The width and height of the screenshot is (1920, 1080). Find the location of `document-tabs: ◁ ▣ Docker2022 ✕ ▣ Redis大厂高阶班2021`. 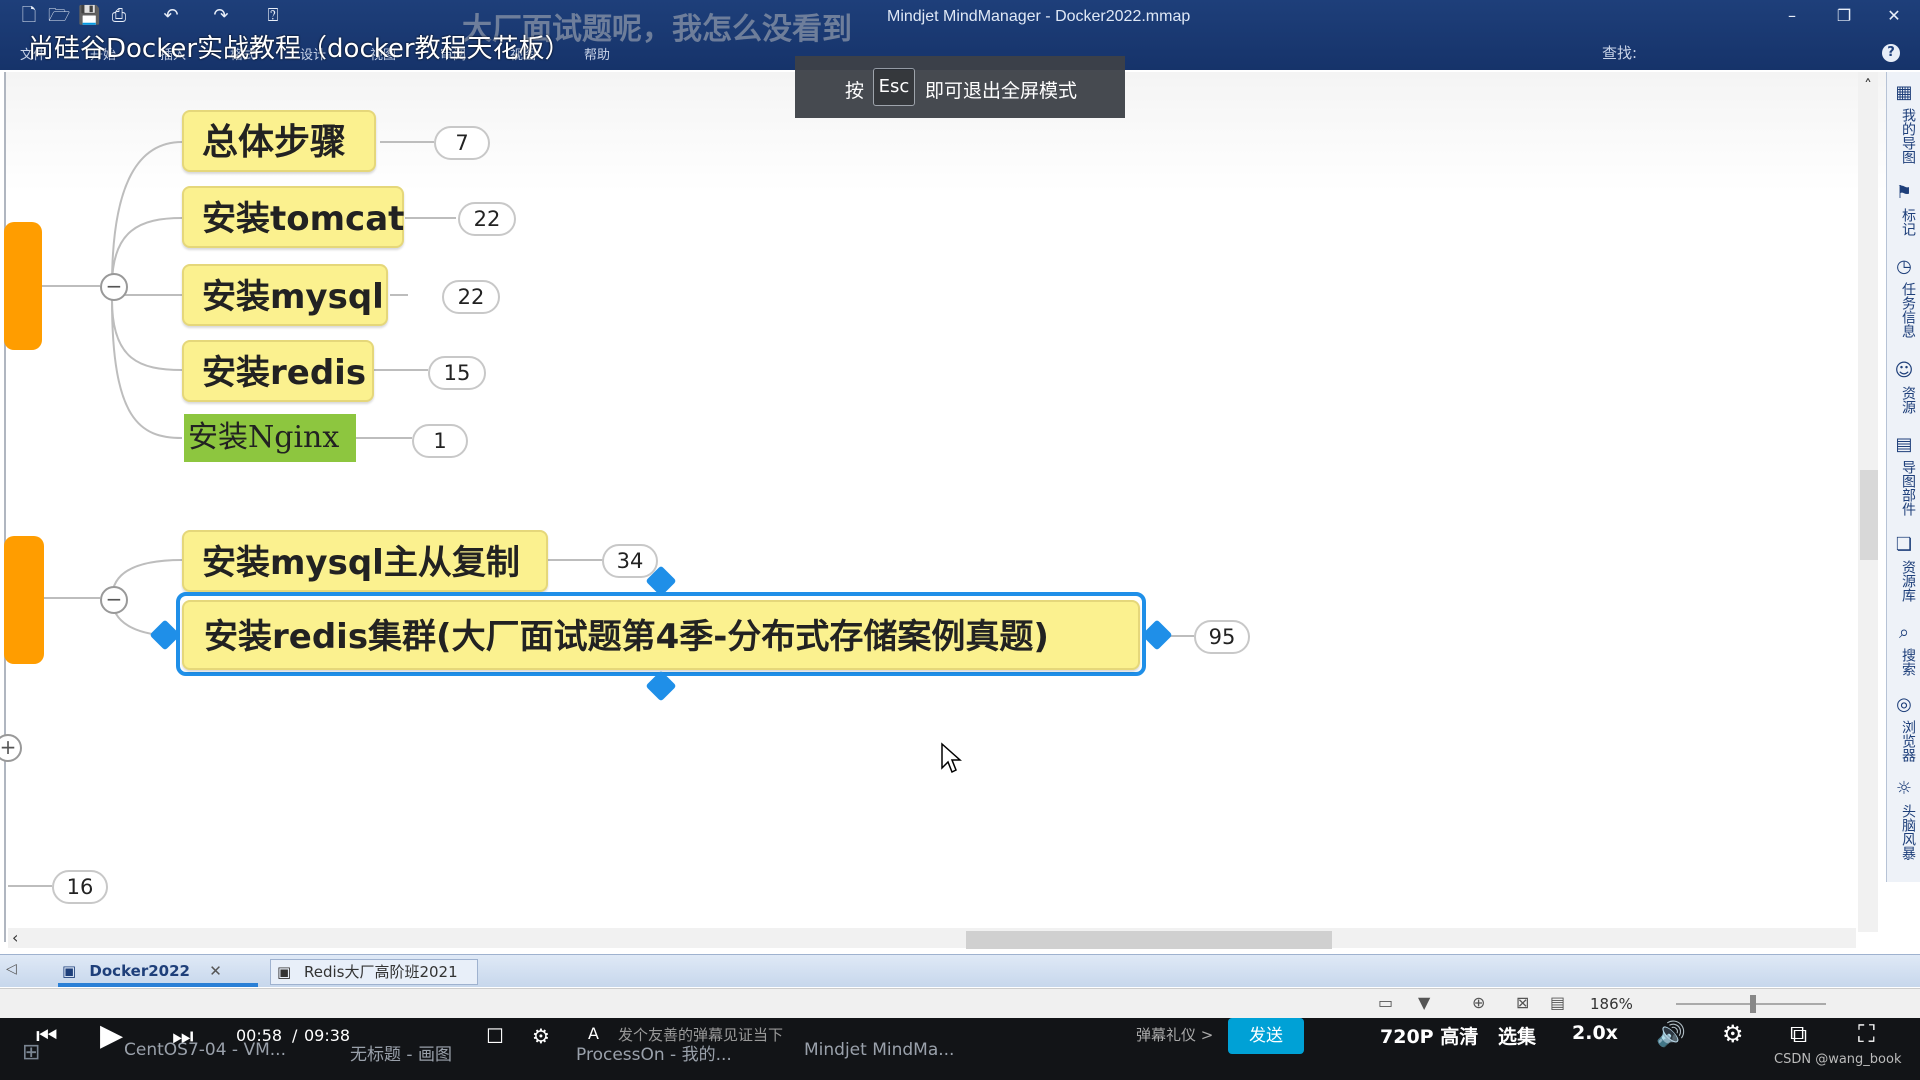

document-tabs: ◁ ▣ Docker2022 ✕ ▣ Redis大厂高阶班2021 is located at coordinates (960, 970).